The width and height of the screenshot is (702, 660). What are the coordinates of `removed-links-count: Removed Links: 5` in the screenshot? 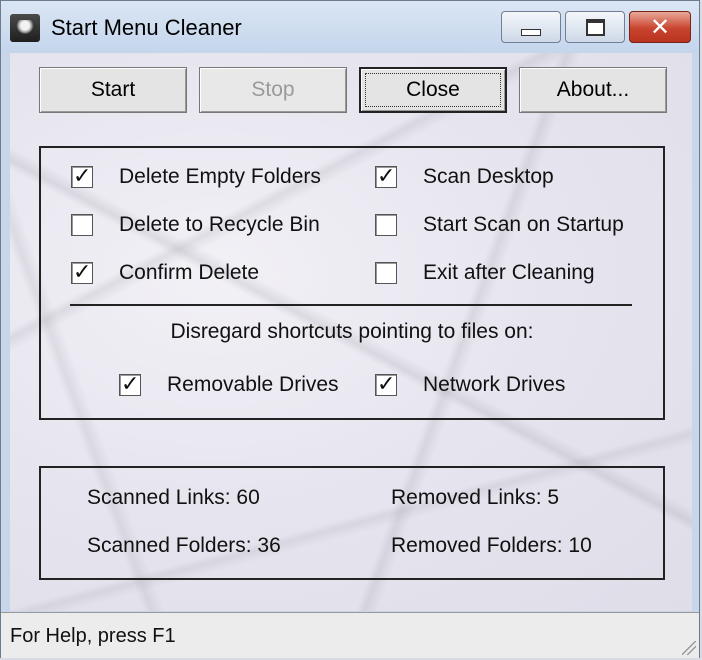 It's located at (475, 497).